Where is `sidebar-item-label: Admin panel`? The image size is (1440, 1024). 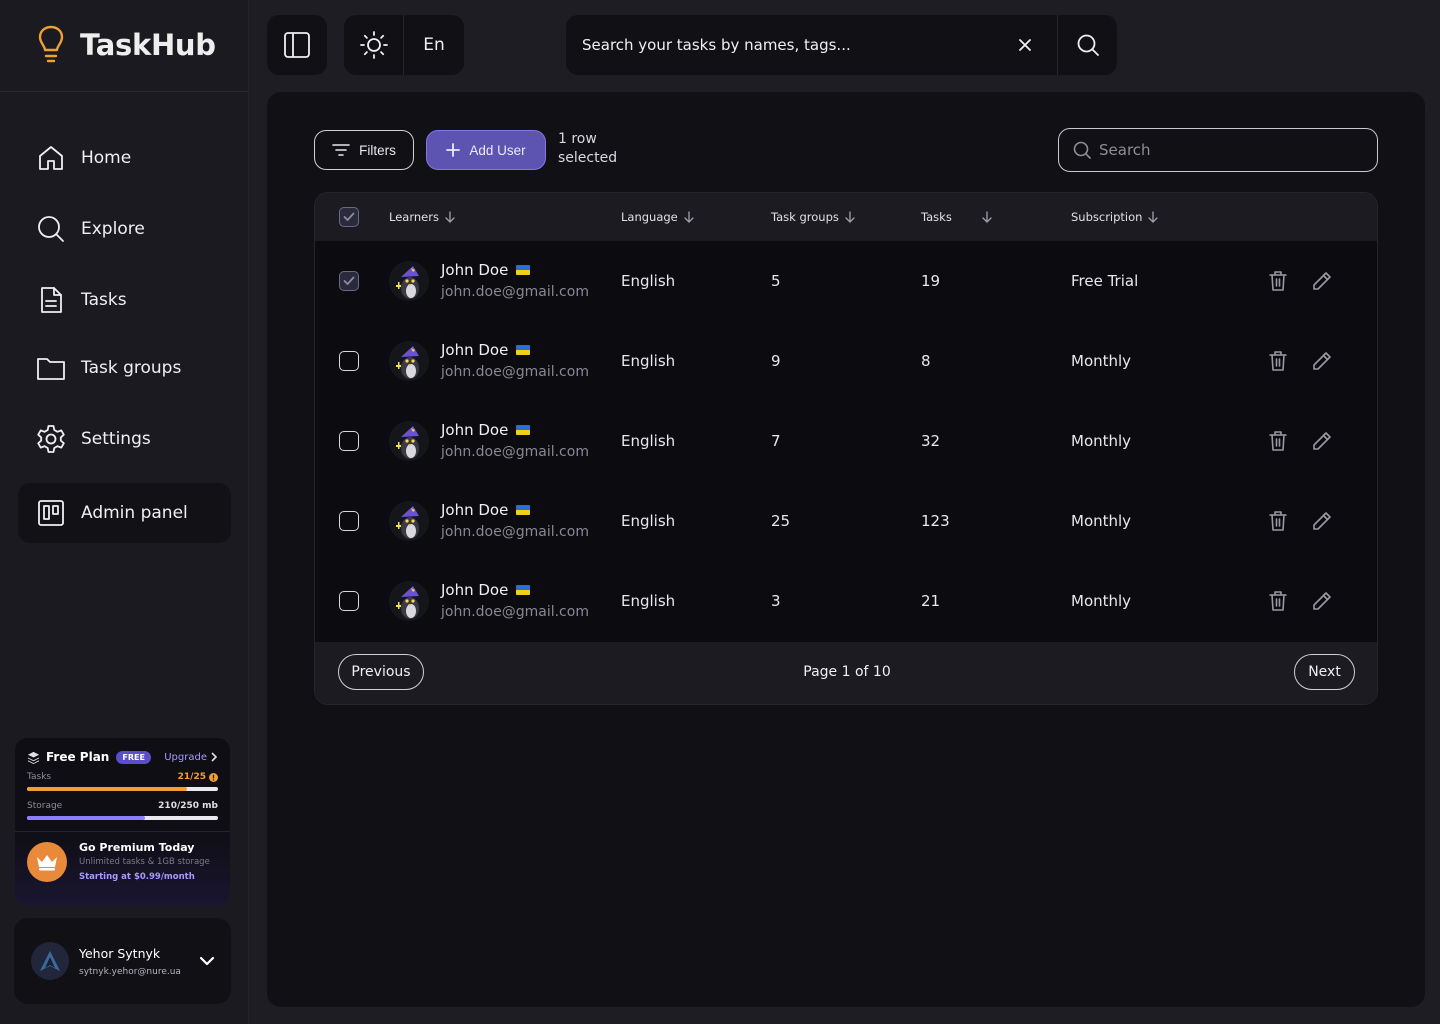 sidebar-item-label: Admin panel is located at coordinates (134, 513).